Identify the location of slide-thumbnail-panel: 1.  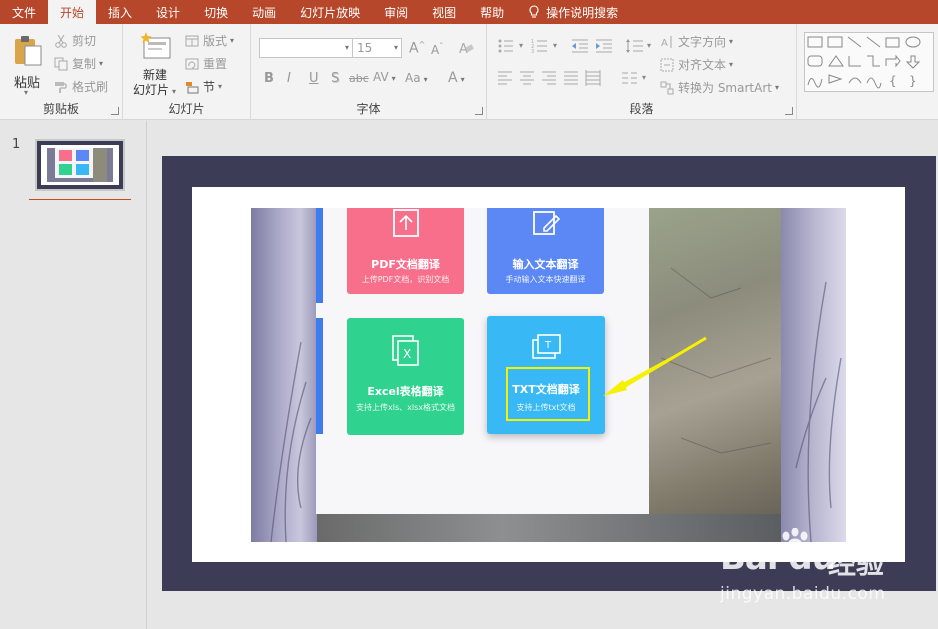
(73, 375).